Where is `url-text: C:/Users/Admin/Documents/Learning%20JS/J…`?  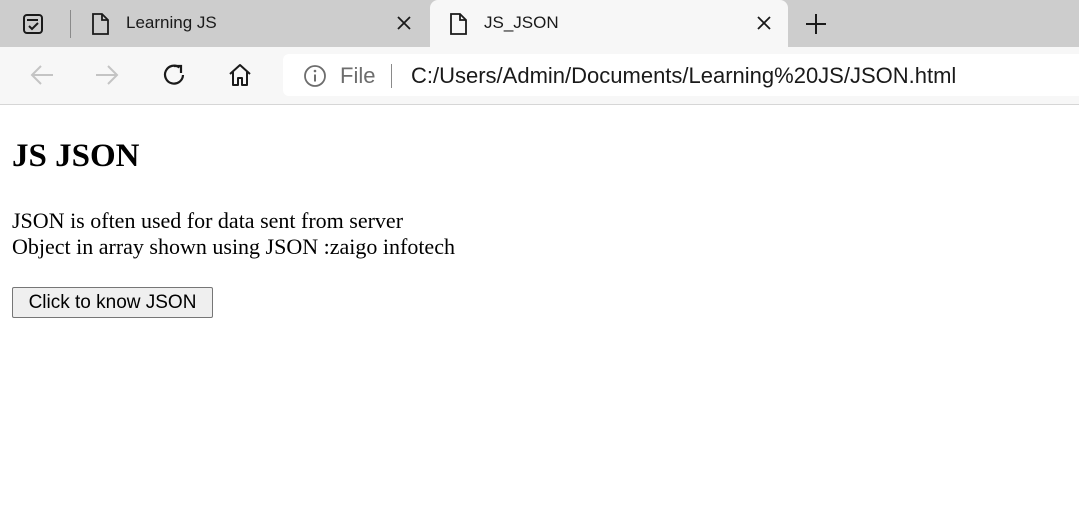
url-text: C:/Users/Admin/Documents/Learning%20JS/J… is located at coordinates (683, 76).